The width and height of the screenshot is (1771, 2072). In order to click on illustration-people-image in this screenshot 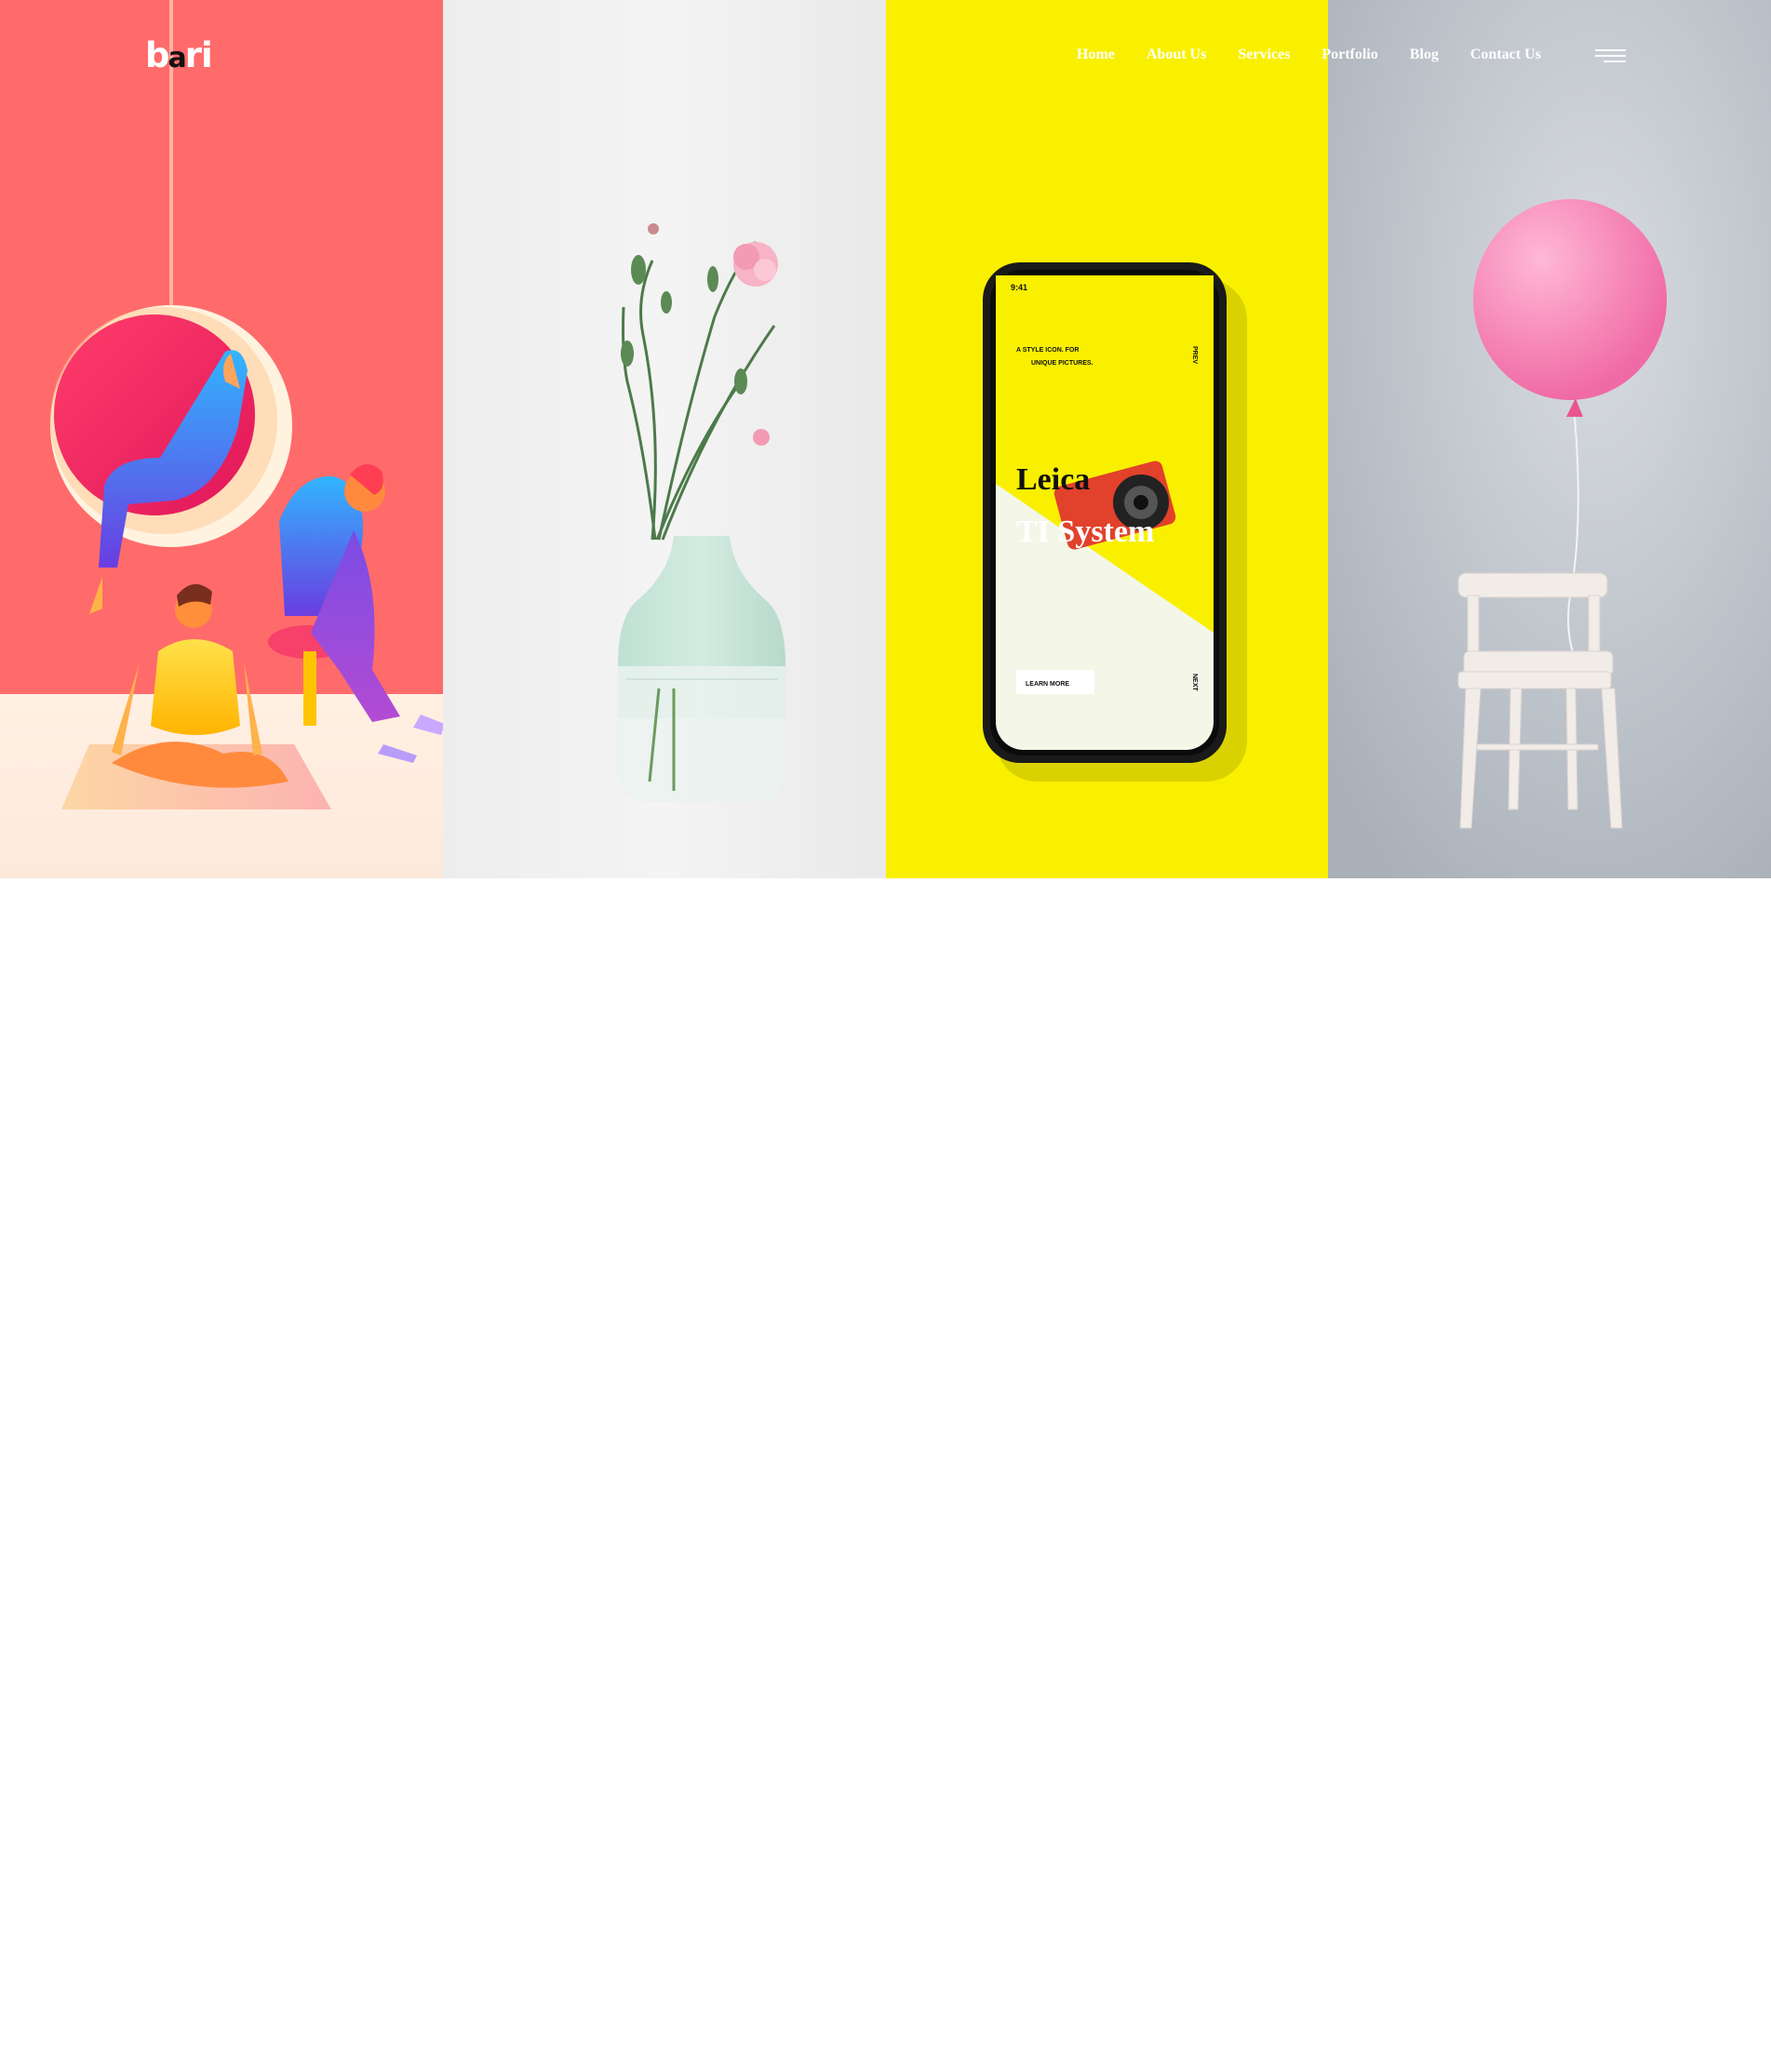, I will do `click(221, 439)`.